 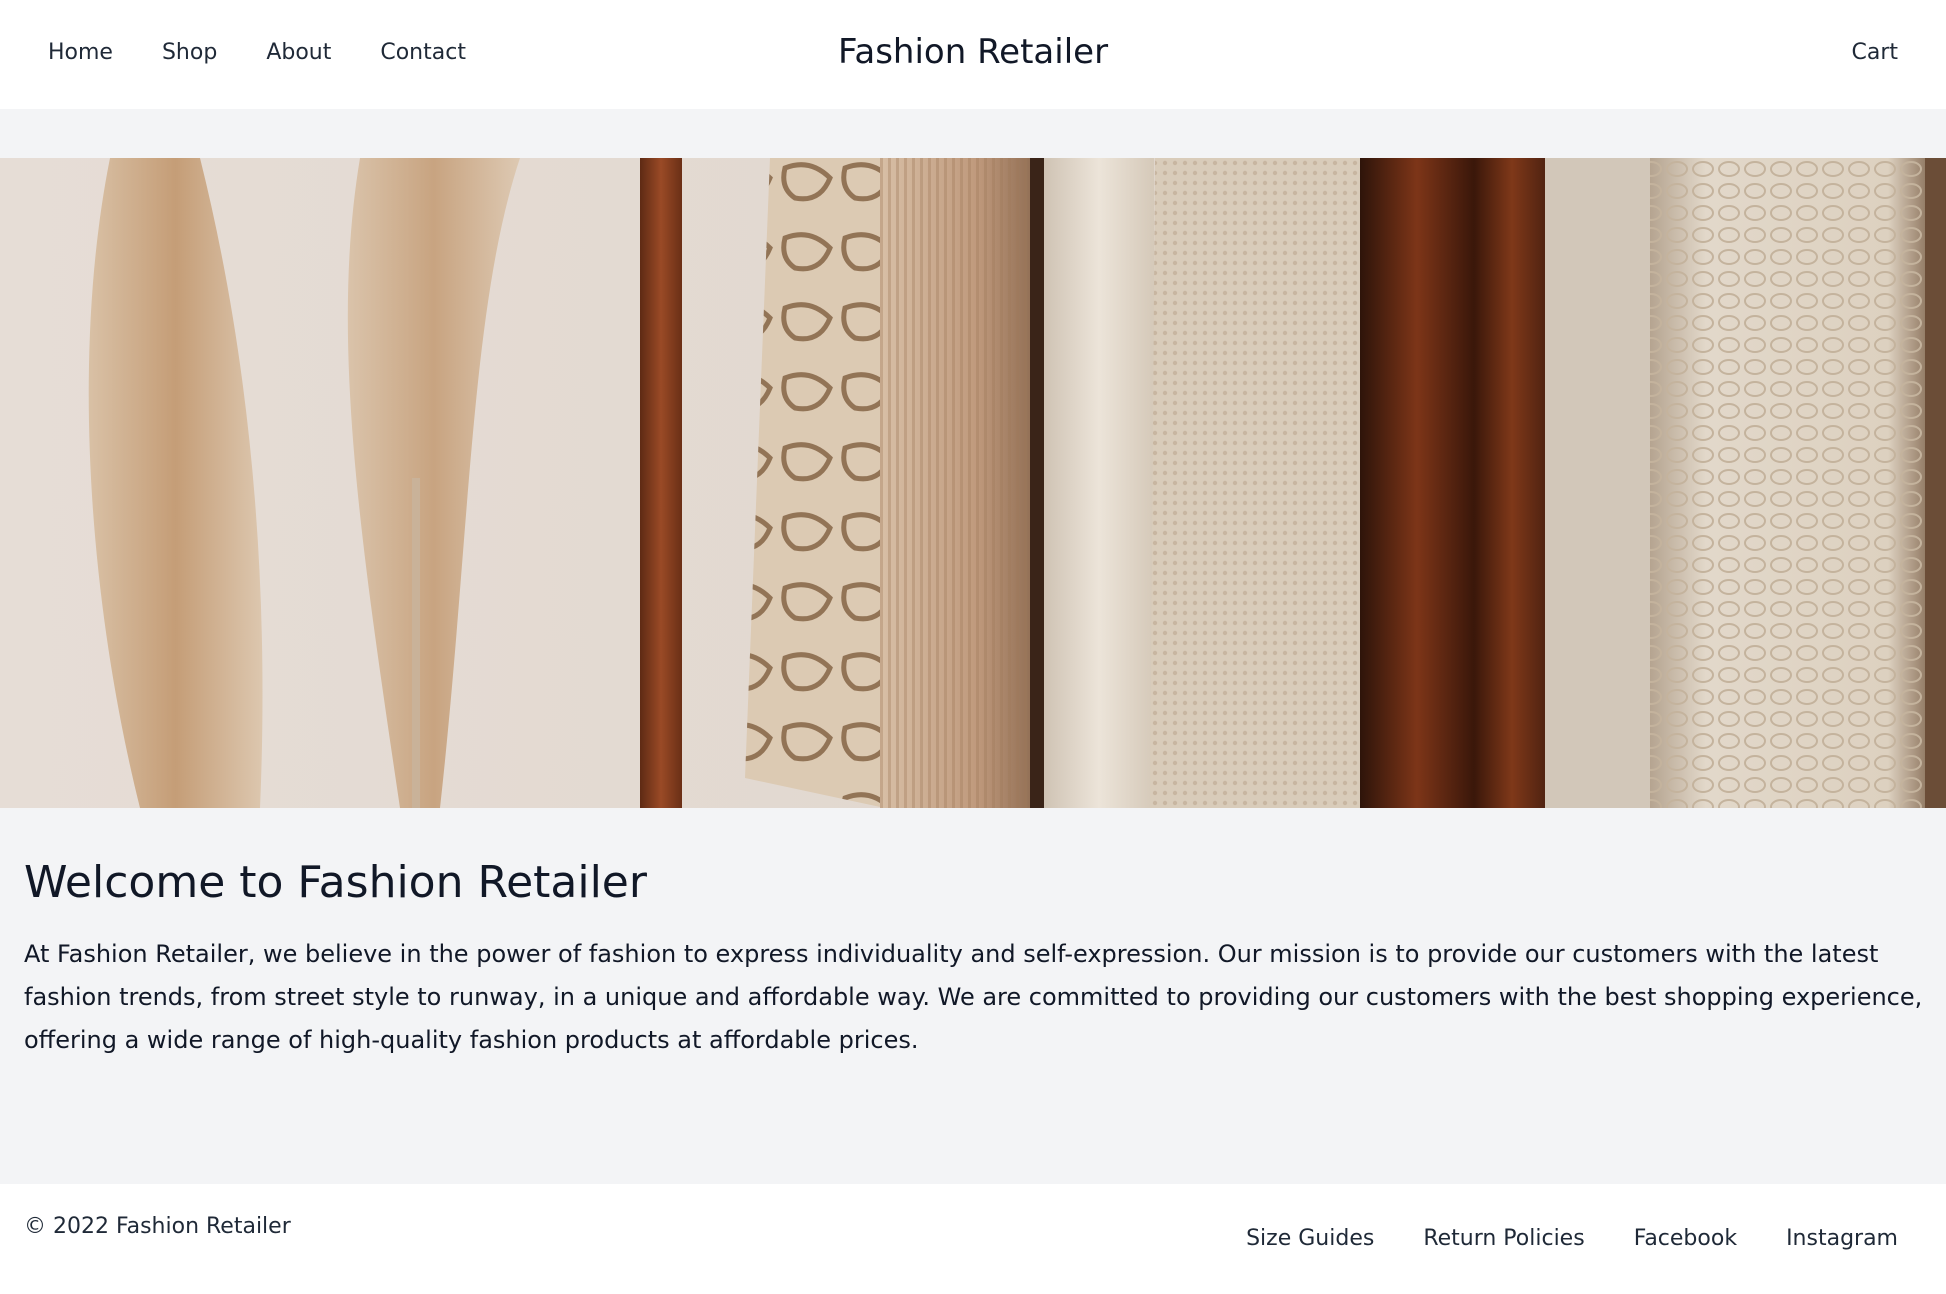 I want to click on footer-return-policies-link: Return Policies, so click(x=1503, y=1239).